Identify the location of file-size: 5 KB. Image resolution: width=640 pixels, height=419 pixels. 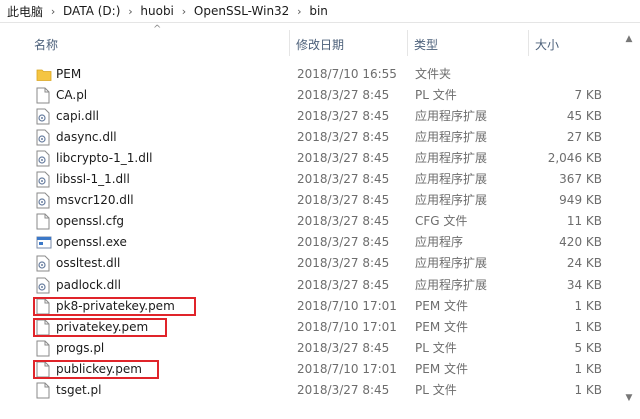
(588, 347).